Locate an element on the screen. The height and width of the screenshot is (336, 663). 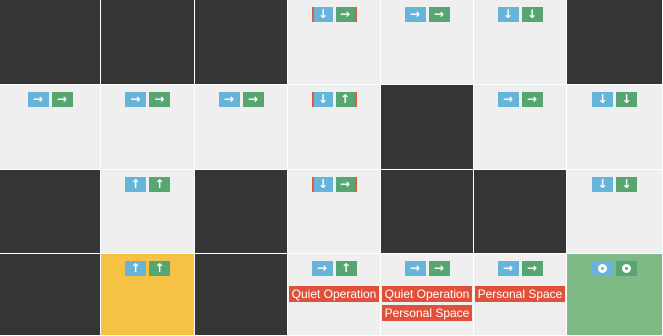
grid-cell: → ↑ Quiet Operation is located at coordinates (334, 295).